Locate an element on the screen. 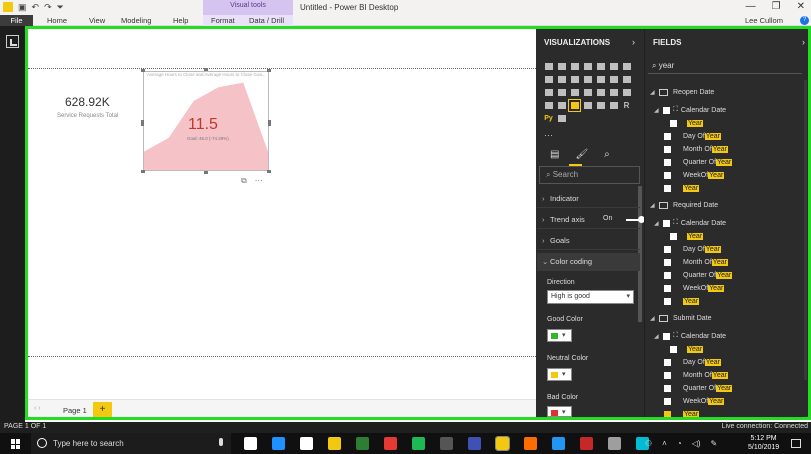 This screenshot has height=454, width=811. viz-multi-row-card-icon is located at coordinates (561, 105).